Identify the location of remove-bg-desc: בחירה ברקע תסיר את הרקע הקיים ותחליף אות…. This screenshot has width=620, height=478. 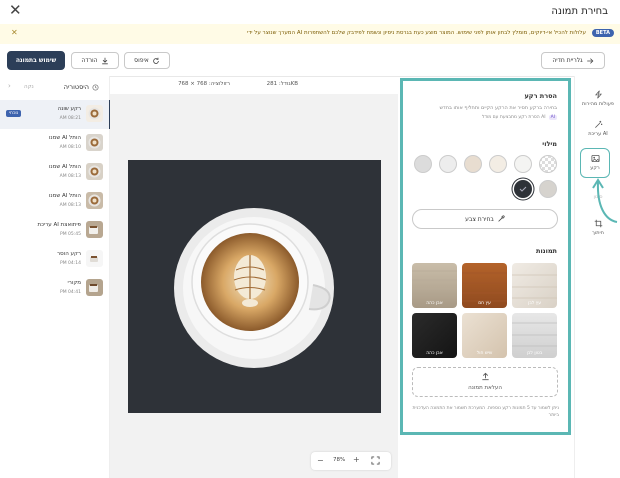
(498, 108).